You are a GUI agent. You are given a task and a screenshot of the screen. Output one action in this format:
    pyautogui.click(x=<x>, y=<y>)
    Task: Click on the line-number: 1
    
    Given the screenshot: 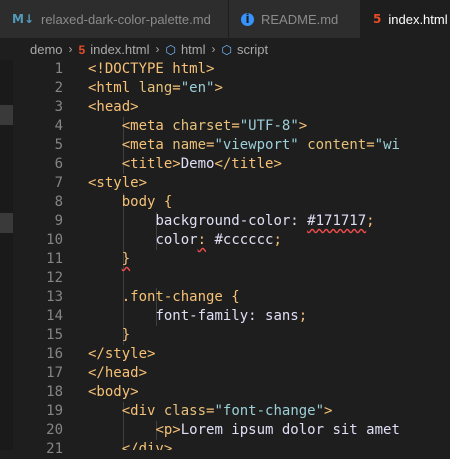 What is the action you would take?
    pyautogui.click(x=58, y=69)
    